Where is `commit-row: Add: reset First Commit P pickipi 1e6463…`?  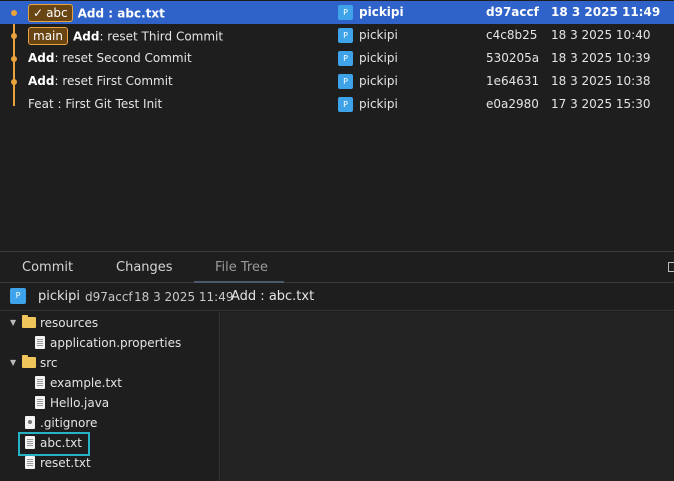 commit-row: Add: reset First Commit P pickipi 1e6463… is located at coordinates (337, 81).